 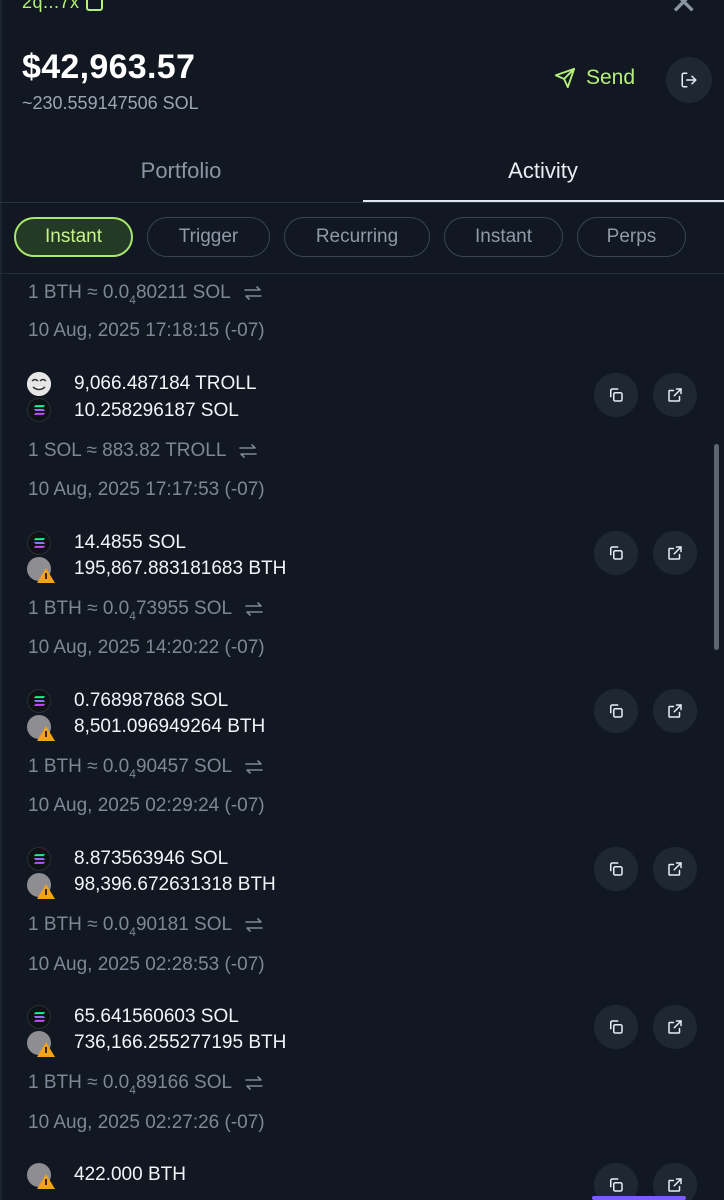 I want to click on filter-chip-instant-2: Instant, so click(x=503, y=237).